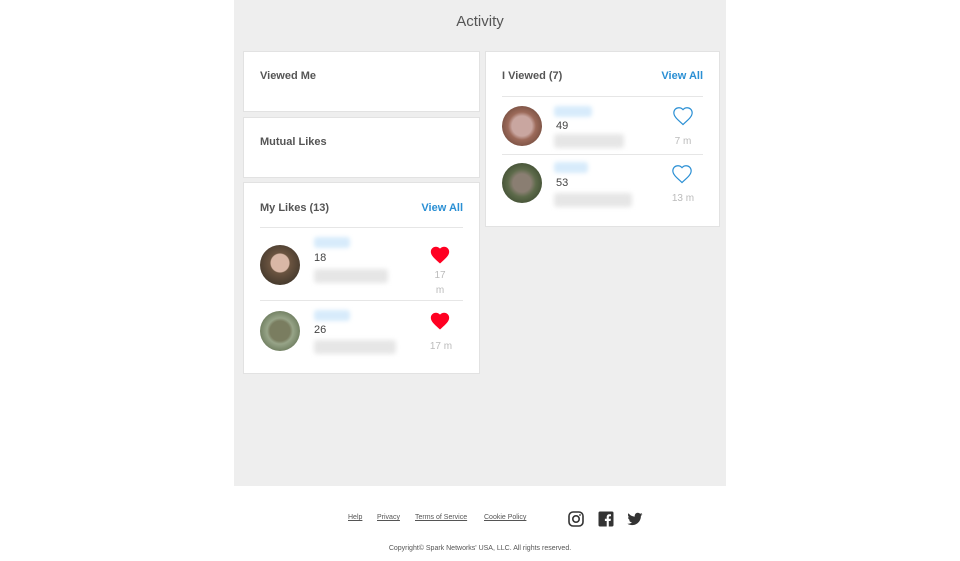  I want to click on list-item: 53 13 m, so click(603, 185).